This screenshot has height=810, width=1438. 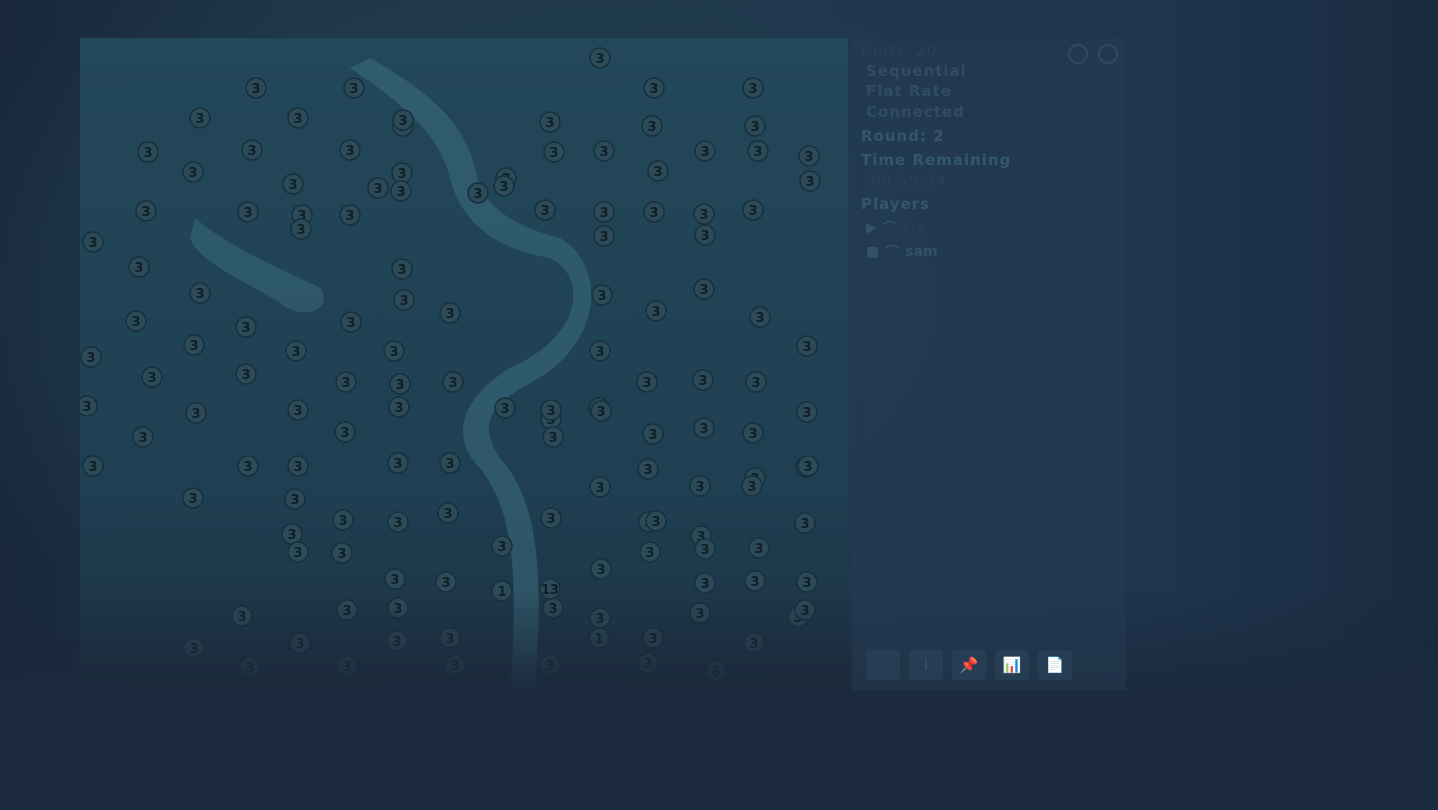 I want to click on player-name: sam, so click(x=921, y=252).